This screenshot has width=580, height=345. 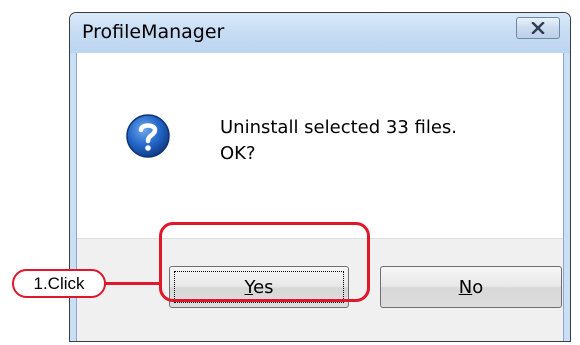 What do you see at coordinates (320, 33) in the screenshot?
I see `title-bar: ProfileManager` at bounding box center [320, 33].